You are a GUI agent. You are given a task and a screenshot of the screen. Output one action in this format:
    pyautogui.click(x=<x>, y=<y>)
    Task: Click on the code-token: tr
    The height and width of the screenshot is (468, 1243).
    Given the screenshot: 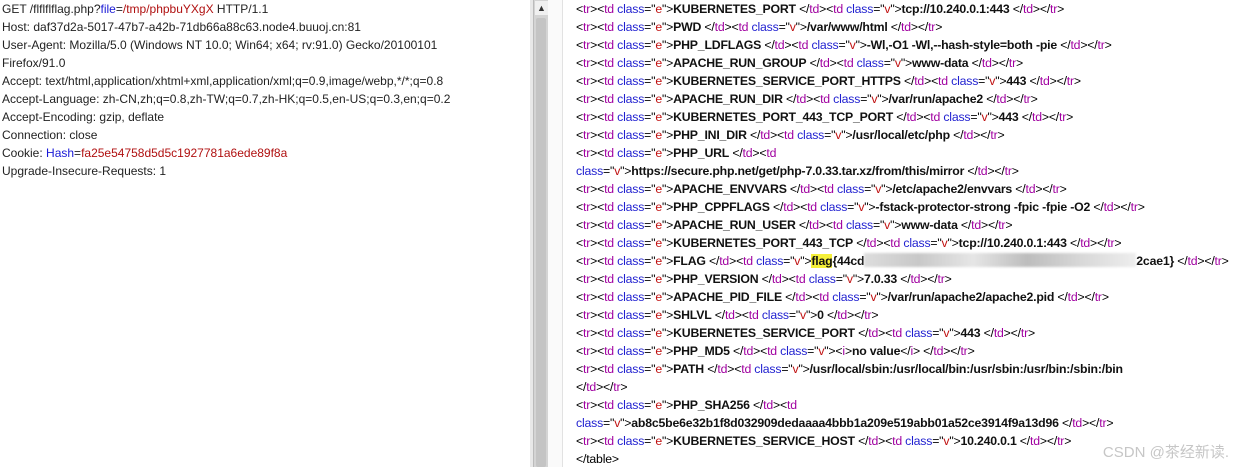 What is the action you would take?
    pyautogui.click(x=1098, y=297)
    